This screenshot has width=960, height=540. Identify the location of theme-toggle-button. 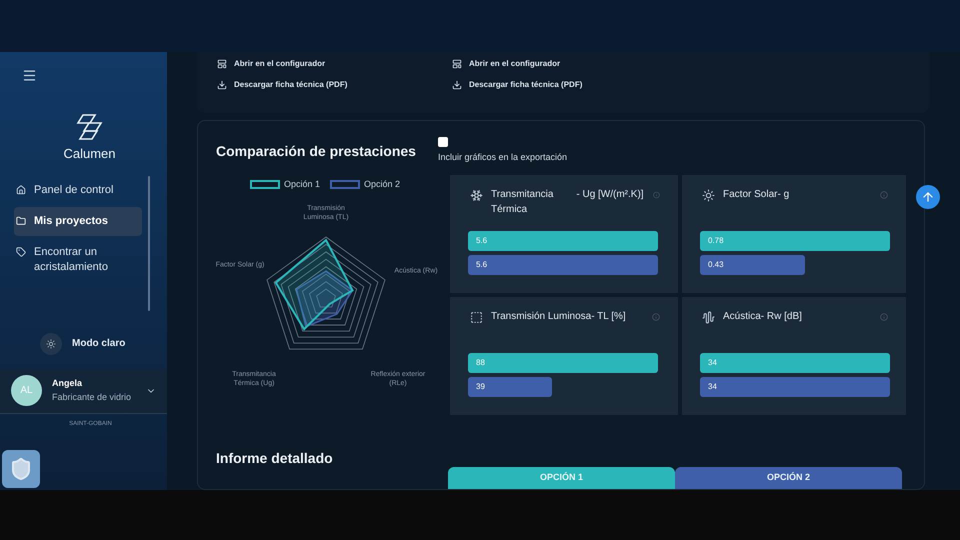
(51, 343).